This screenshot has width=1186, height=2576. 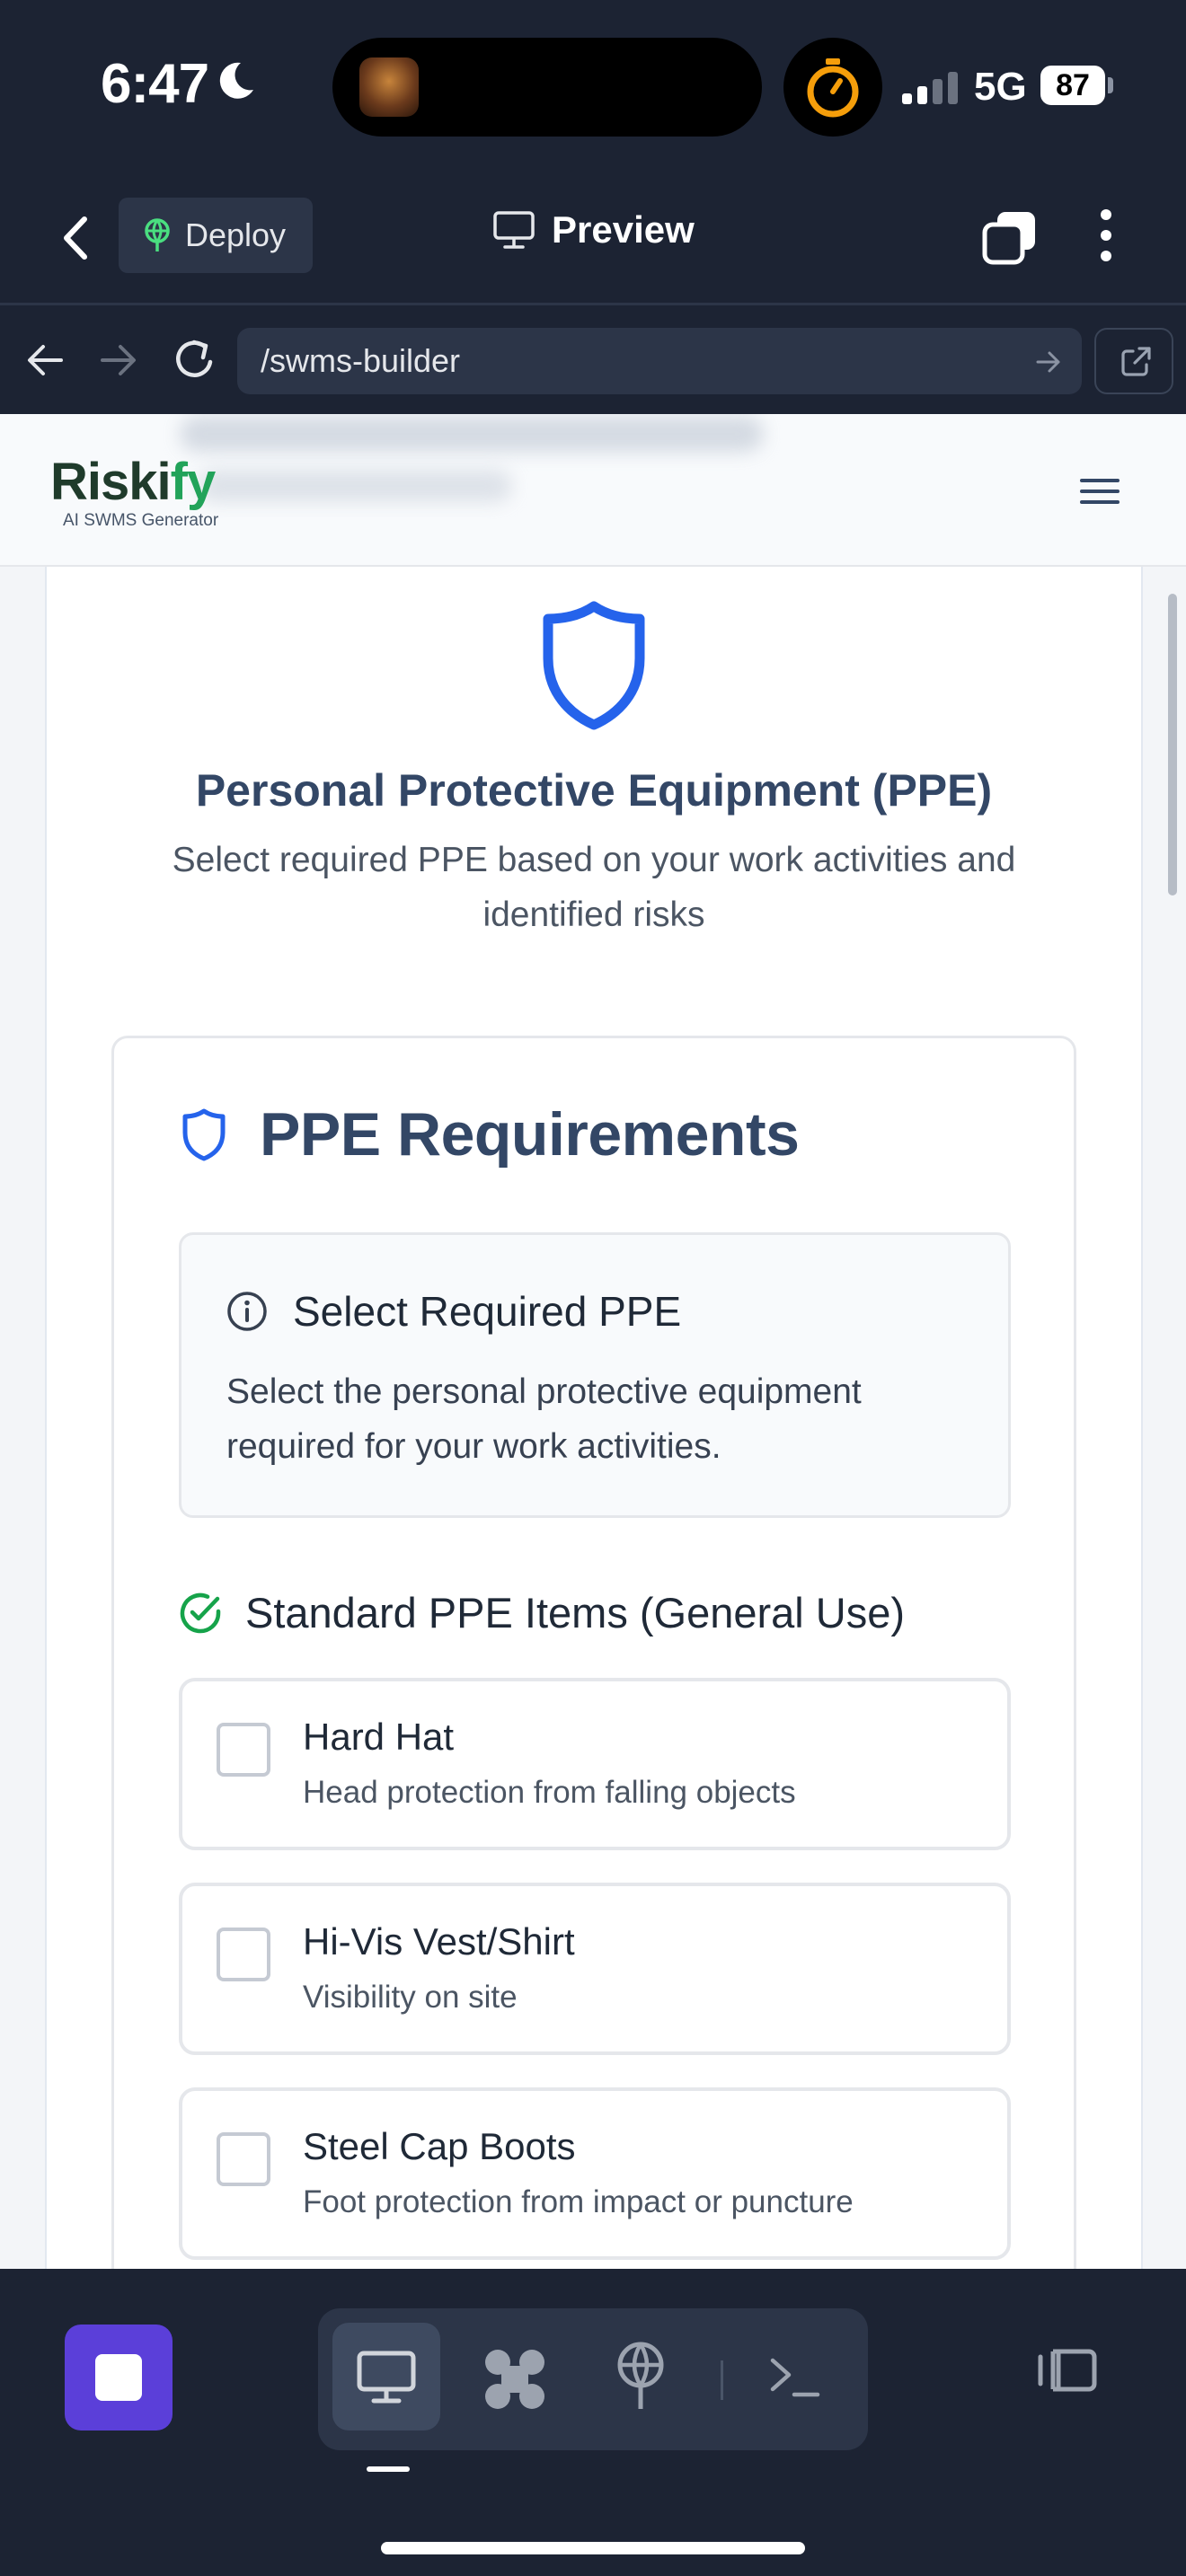 I want to click on network-type: 5G, so click(x=1000, y=87).